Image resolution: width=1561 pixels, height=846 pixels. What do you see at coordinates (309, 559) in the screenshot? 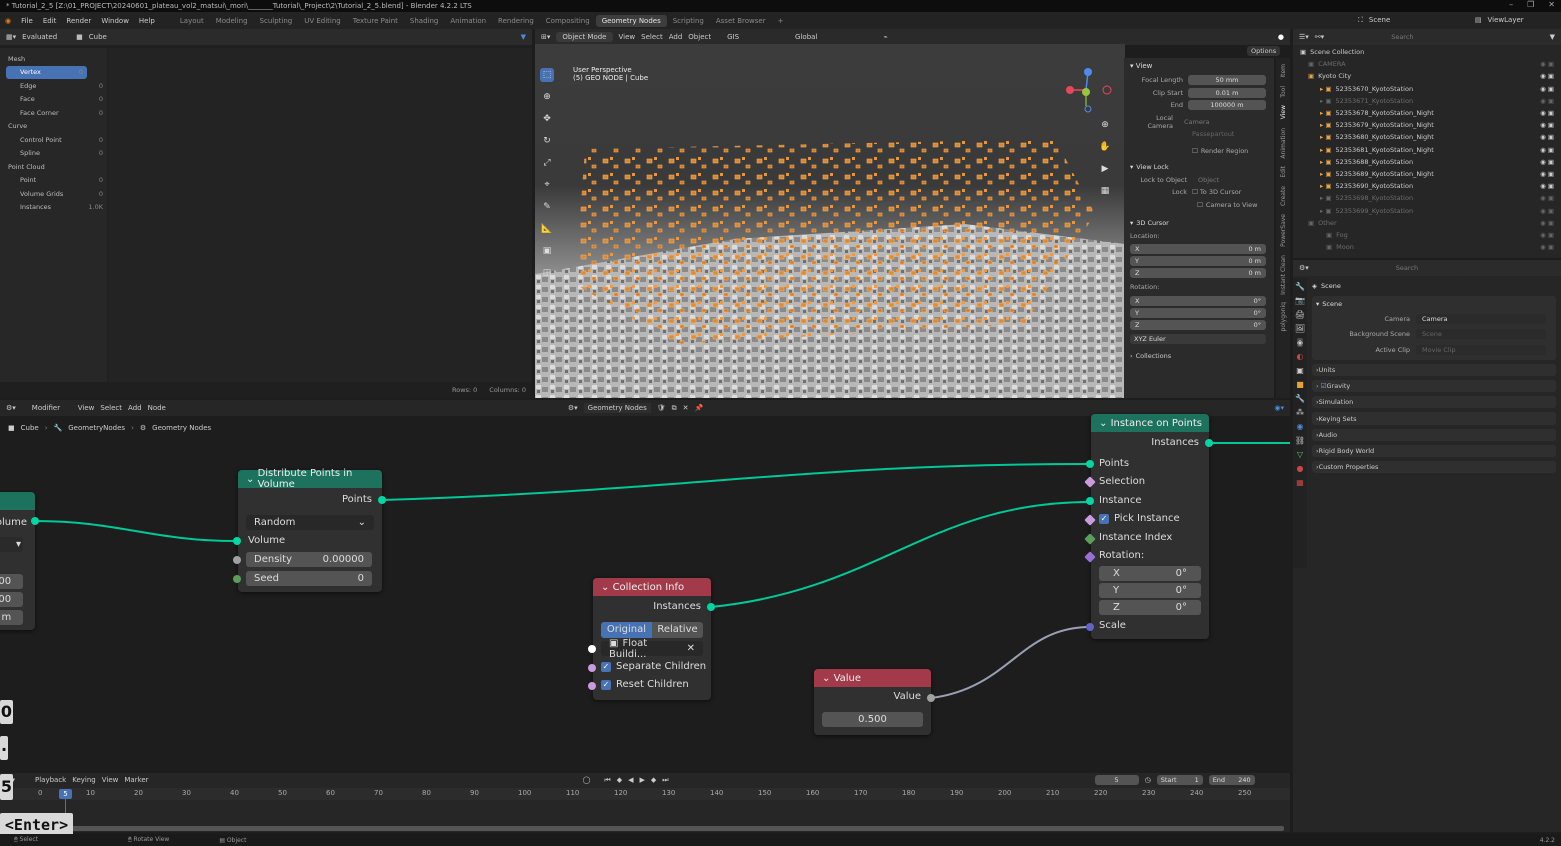
I see `density-field: Density 0.00000` at bounding box center [309, 559].